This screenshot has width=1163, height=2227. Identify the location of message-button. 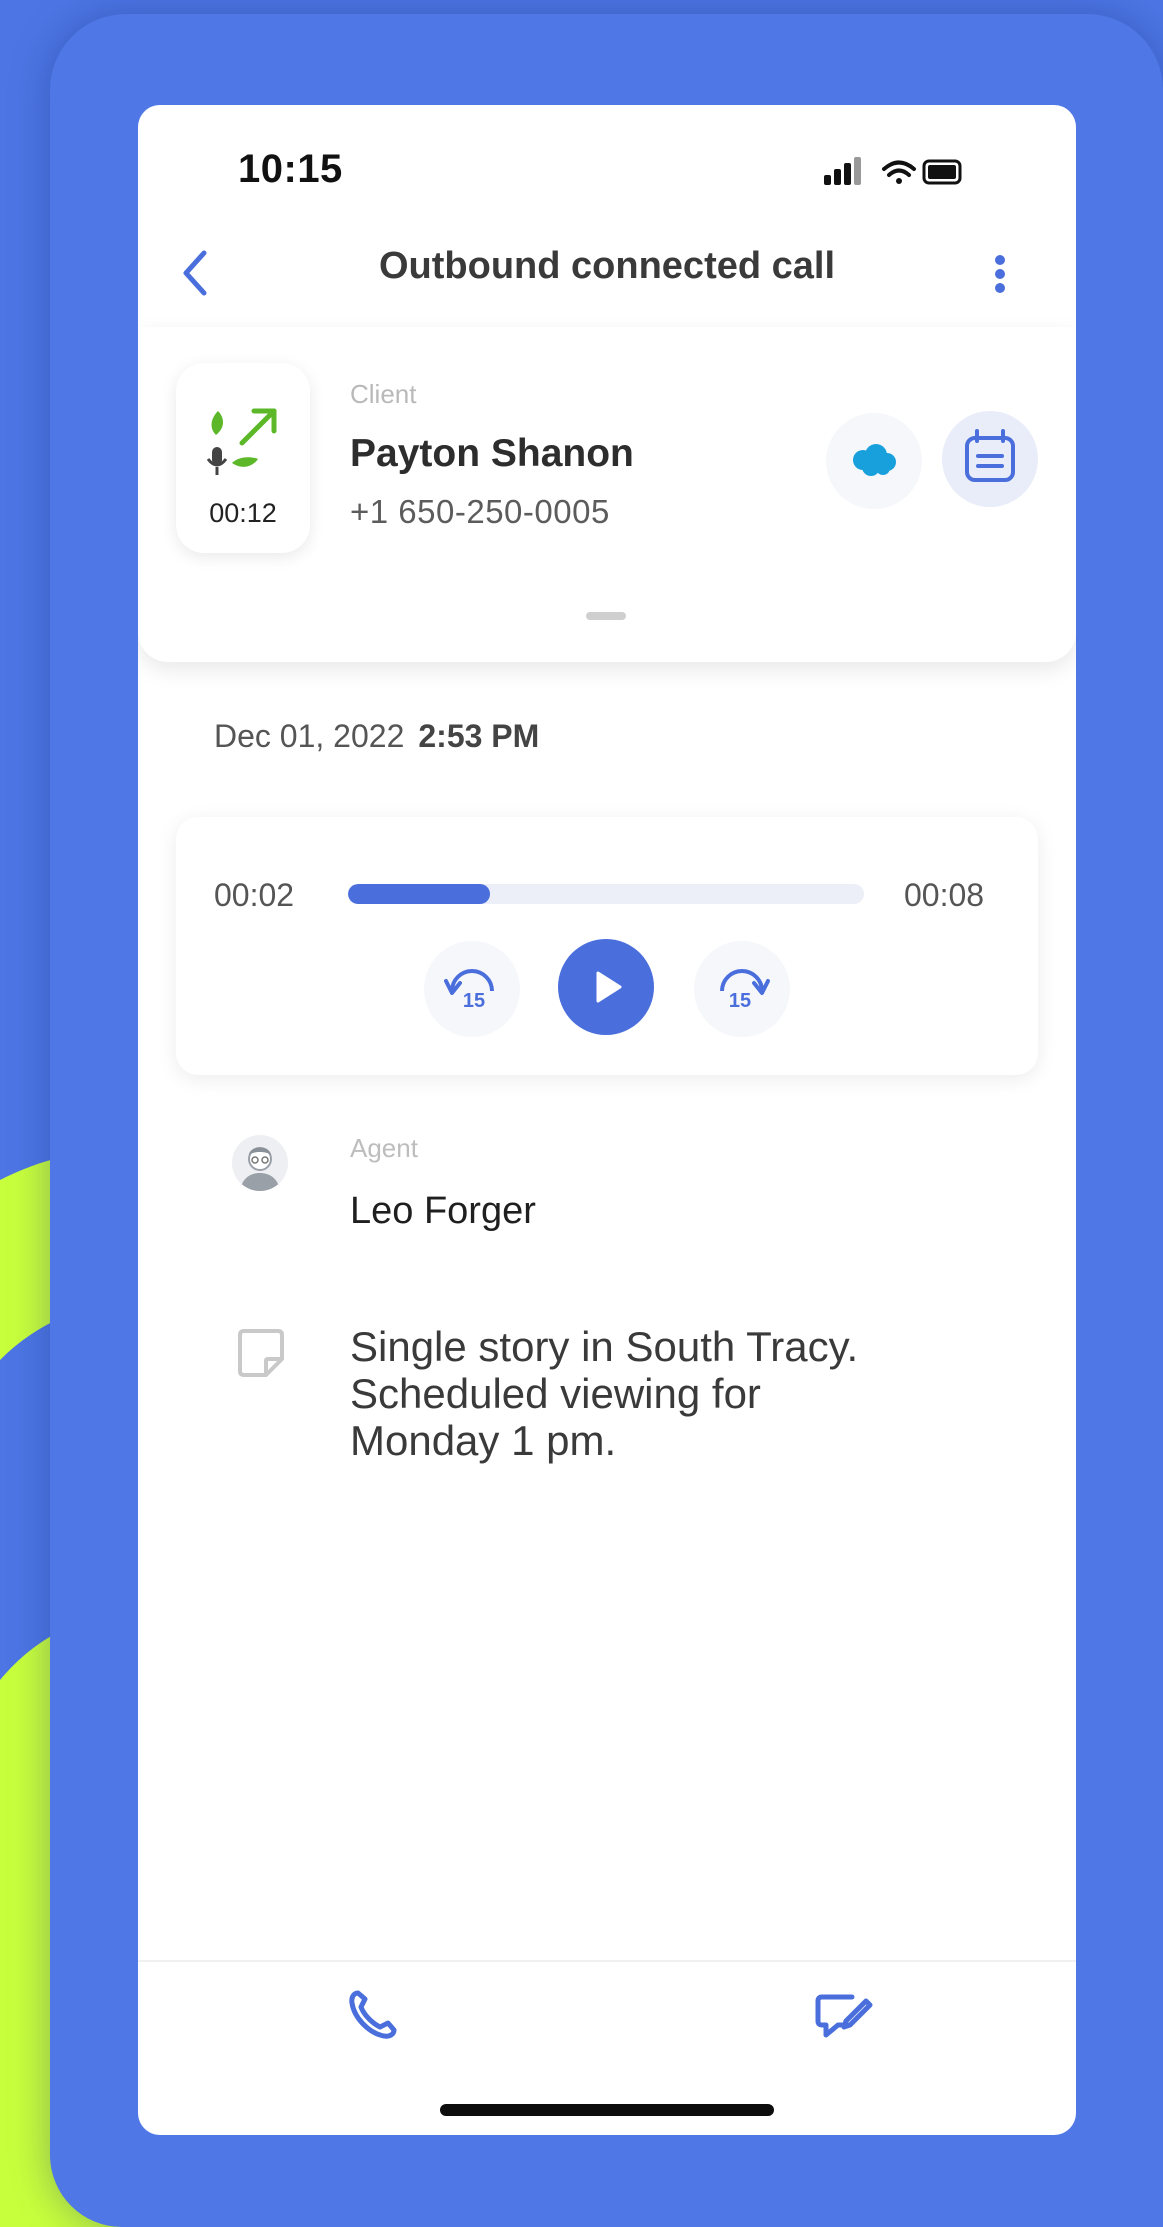
(843, 2015).